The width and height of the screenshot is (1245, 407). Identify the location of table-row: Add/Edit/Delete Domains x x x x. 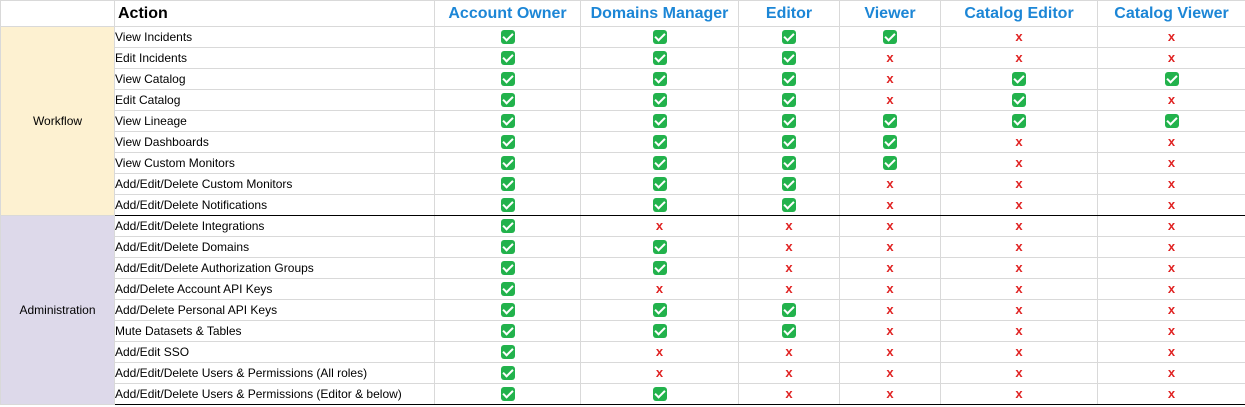
(623, 247).